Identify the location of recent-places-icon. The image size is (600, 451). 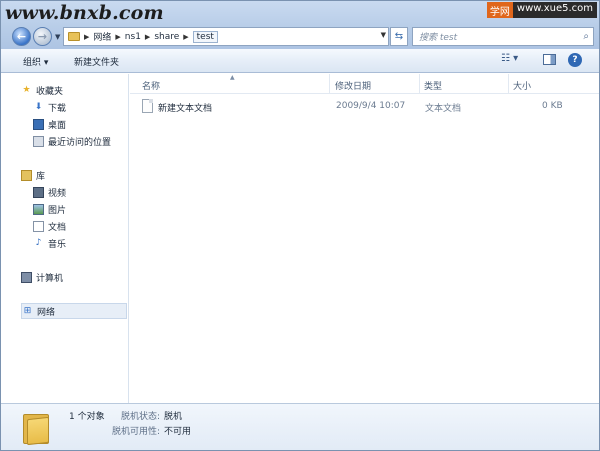
(38, 141).